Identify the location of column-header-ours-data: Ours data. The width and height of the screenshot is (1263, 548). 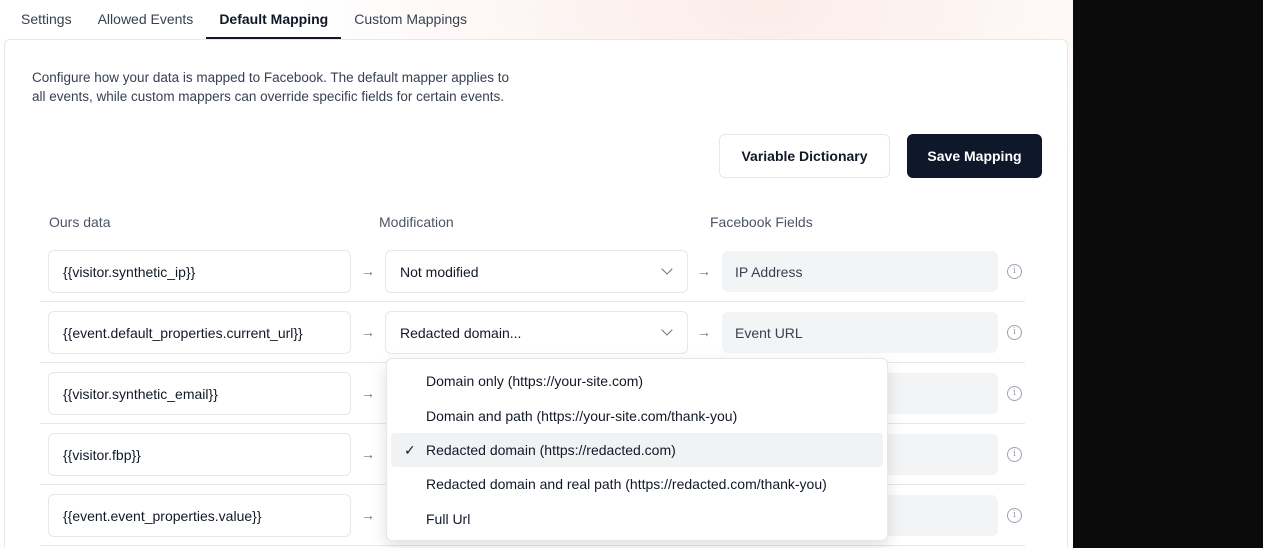
(80, 222).